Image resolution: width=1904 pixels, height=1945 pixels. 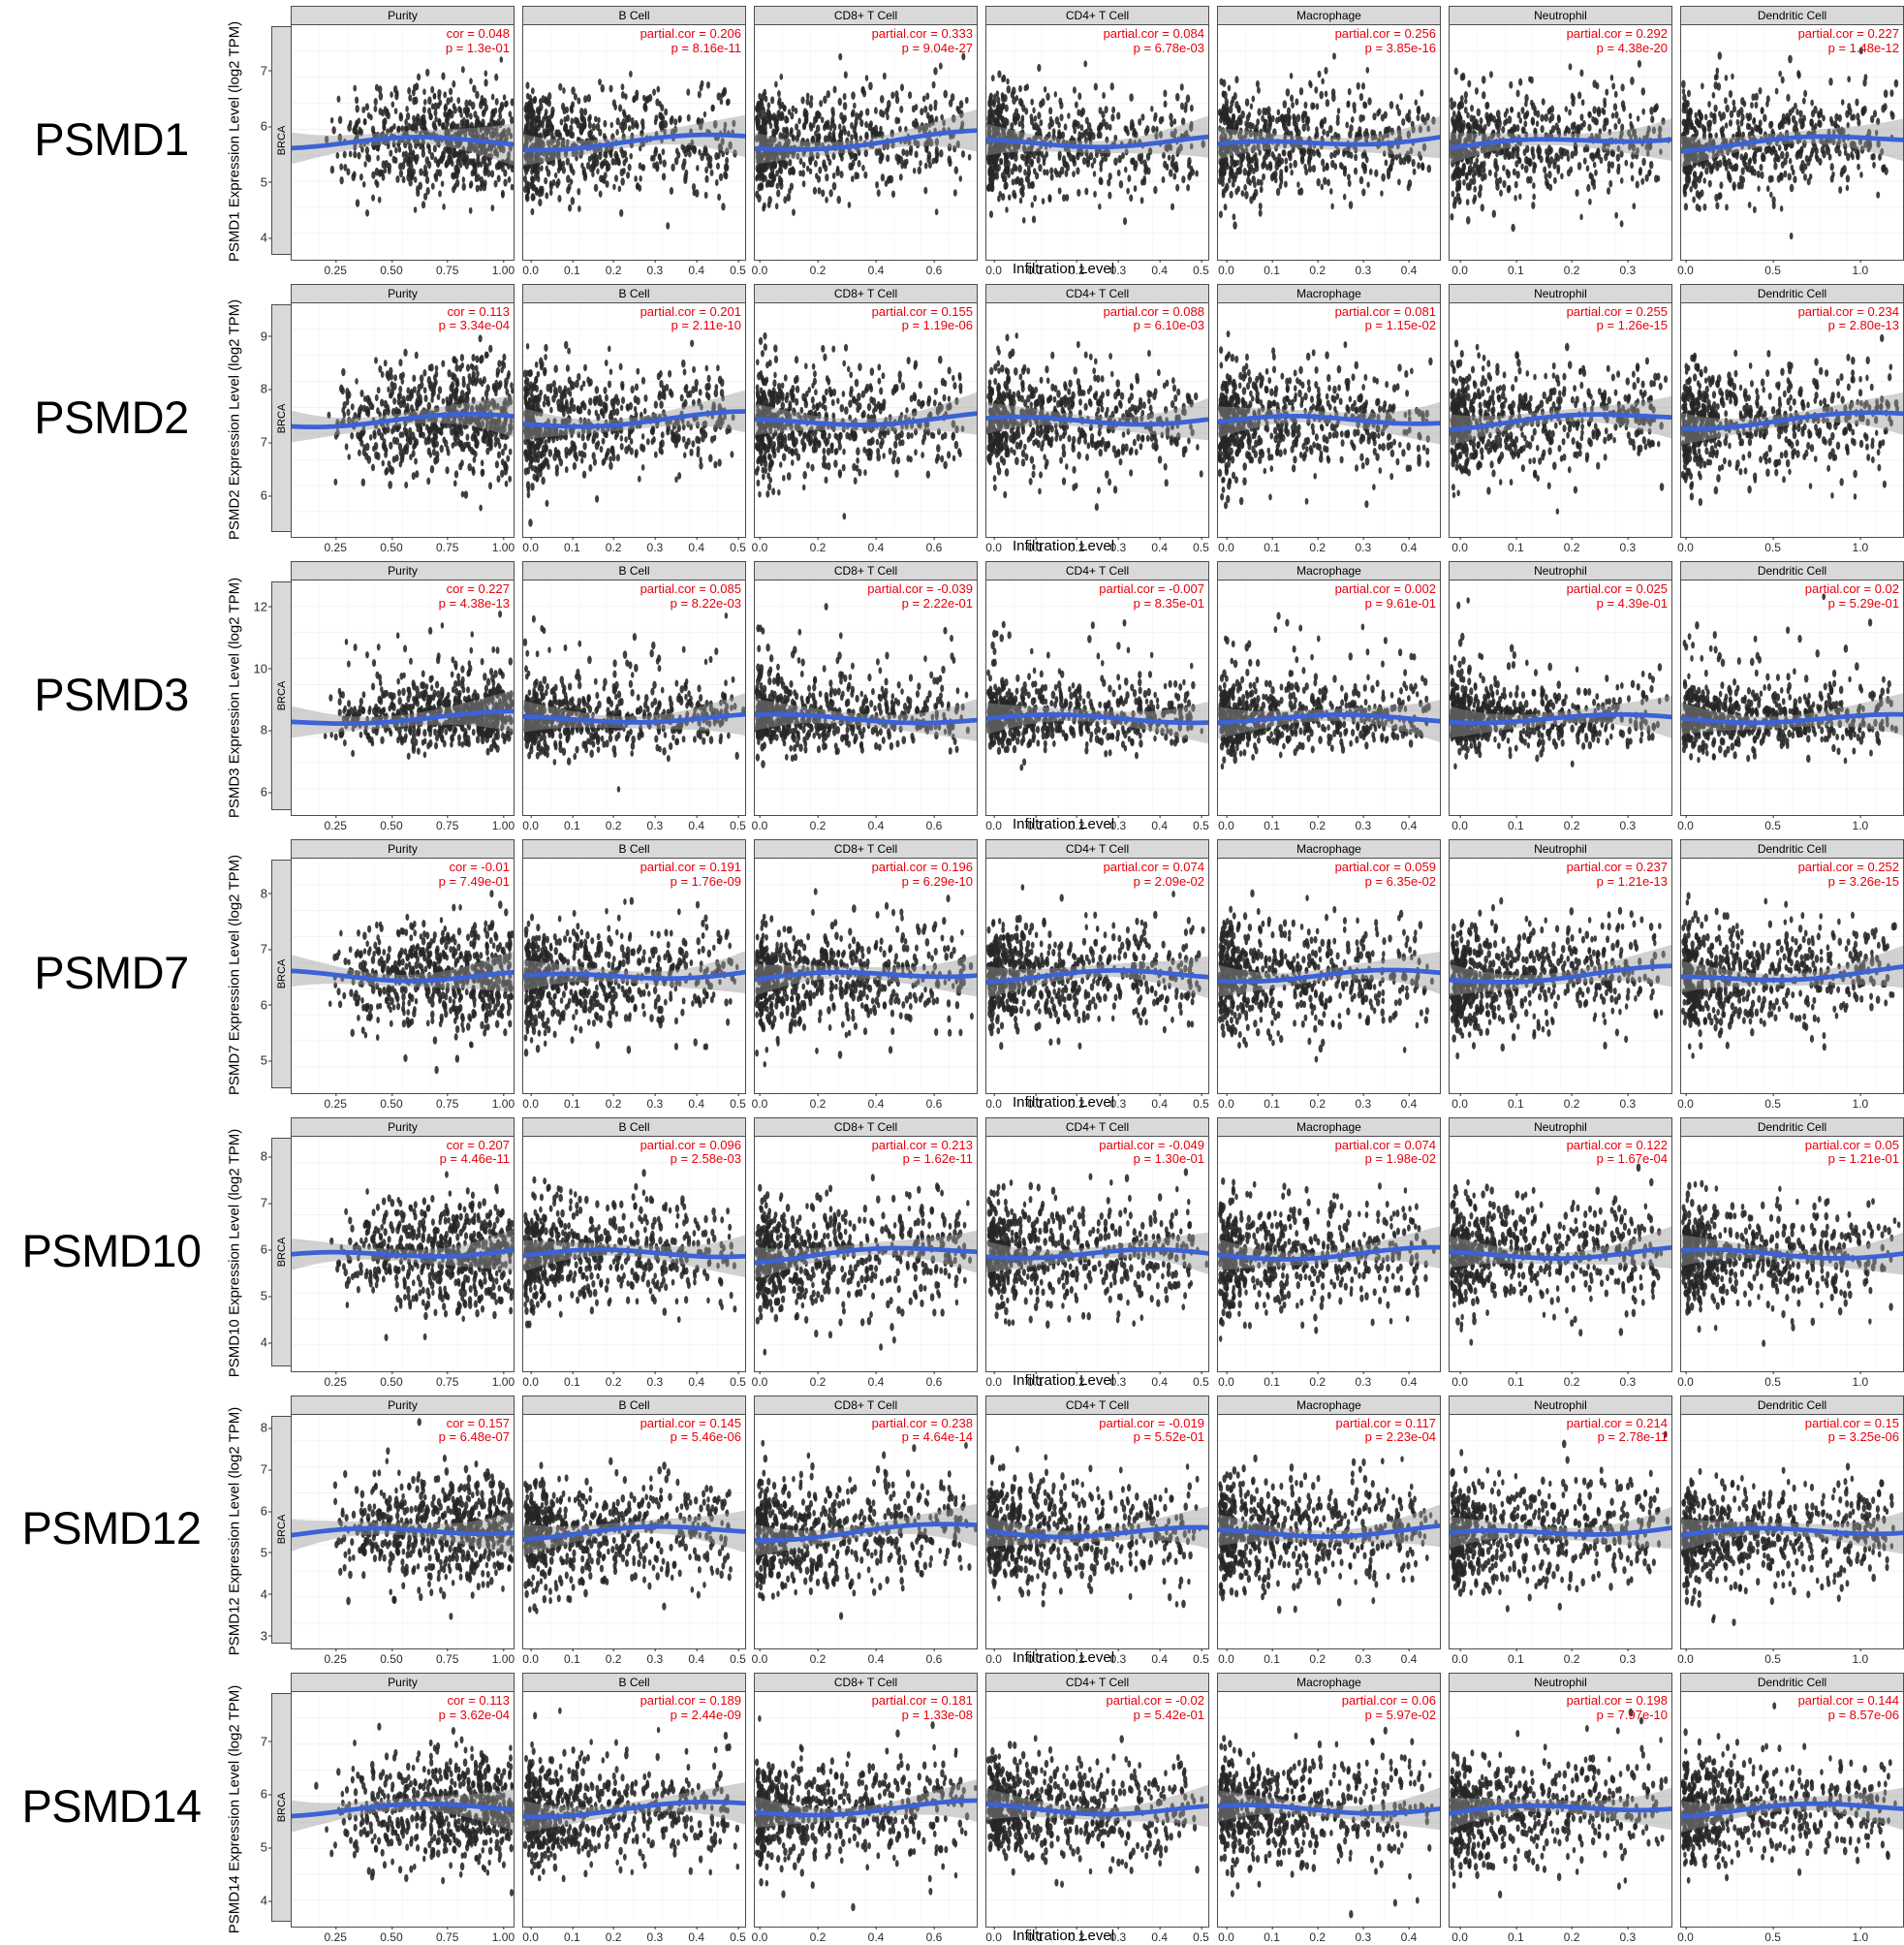 What do you see at coordinates (866, 143) in the screenshot?
I see `scatter-plot-body: partial.cor = 0.333 p = 9.04e-27` at bounding box center [866, 143].